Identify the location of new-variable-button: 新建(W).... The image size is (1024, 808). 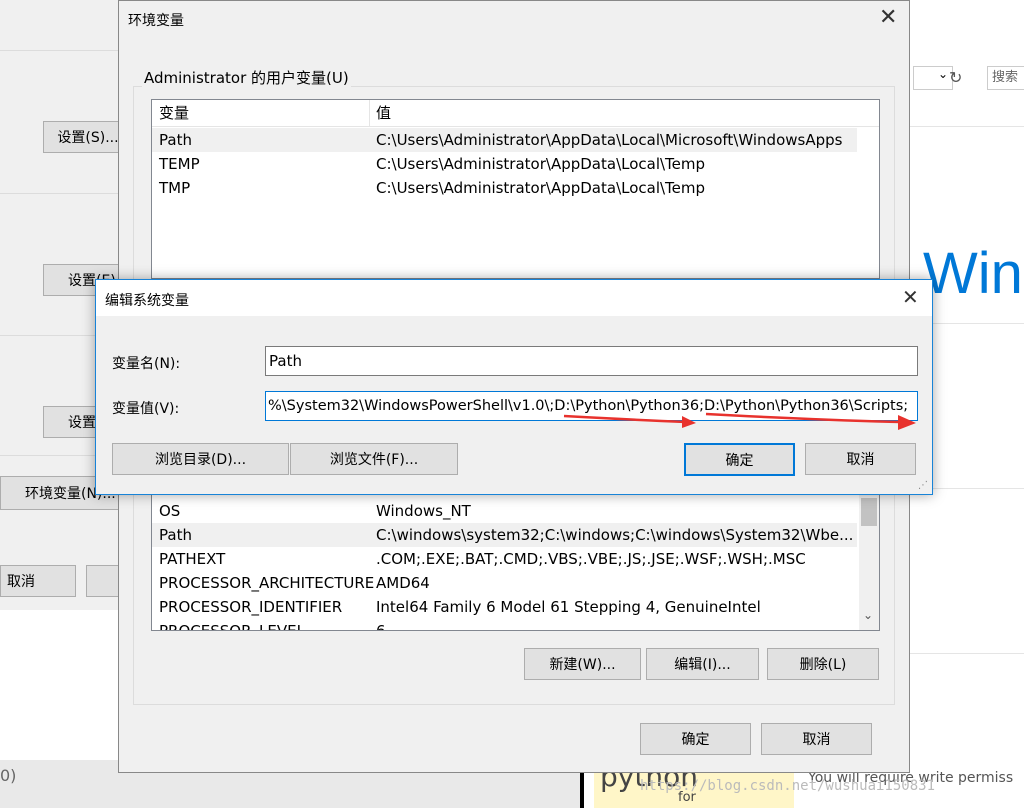
(582, 664).